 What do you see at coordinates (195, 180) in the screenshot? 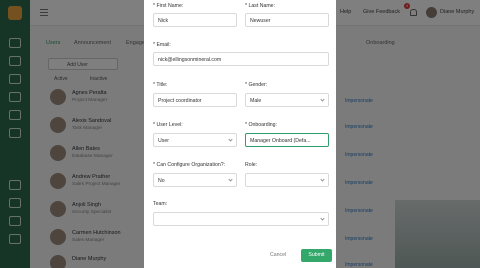
I see `can-configure-select: No` at bounding box center [195, 180].